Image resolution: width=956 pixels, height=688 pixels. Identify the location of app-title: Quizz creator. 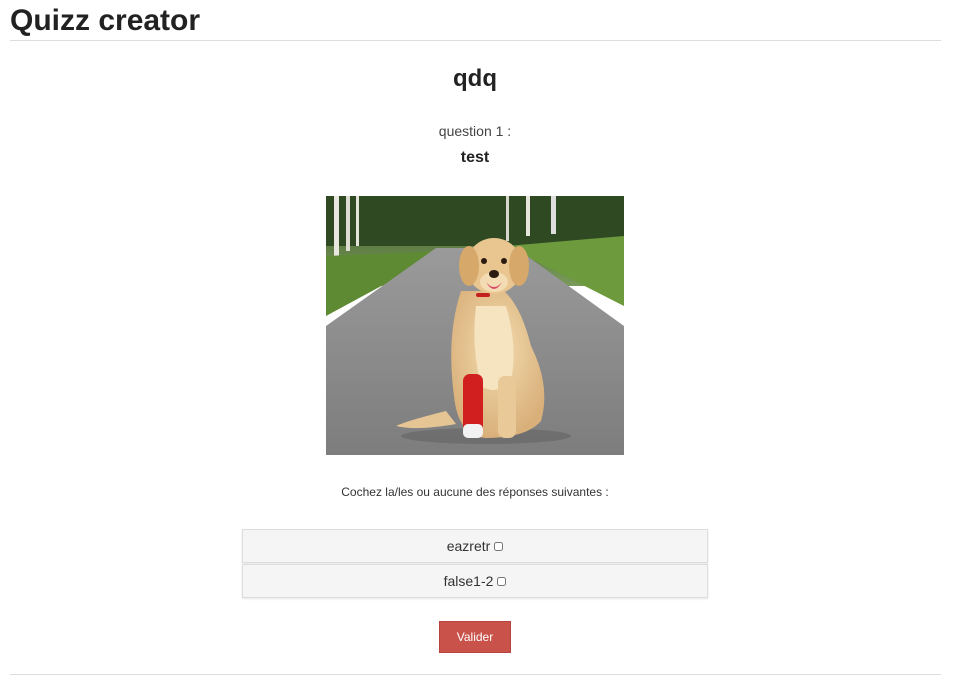
(105, 20).